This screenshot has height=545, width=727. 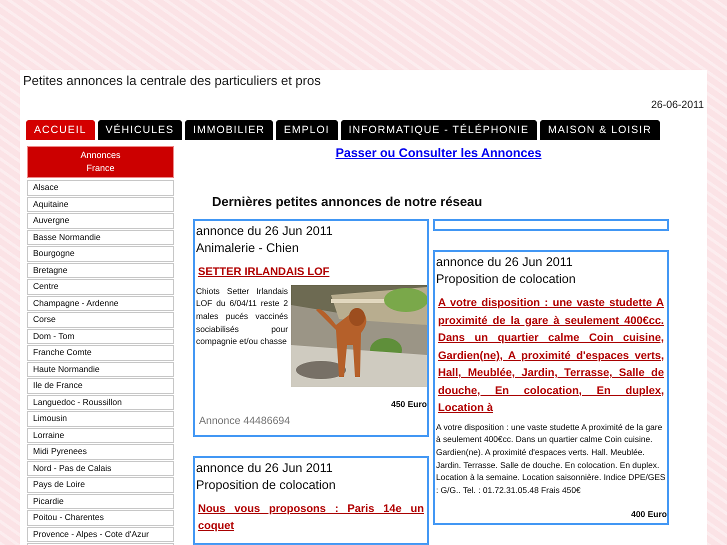 I want to click on post-ads-link: Passer ou Consulter les Annonces, so click(x=439, y=153).